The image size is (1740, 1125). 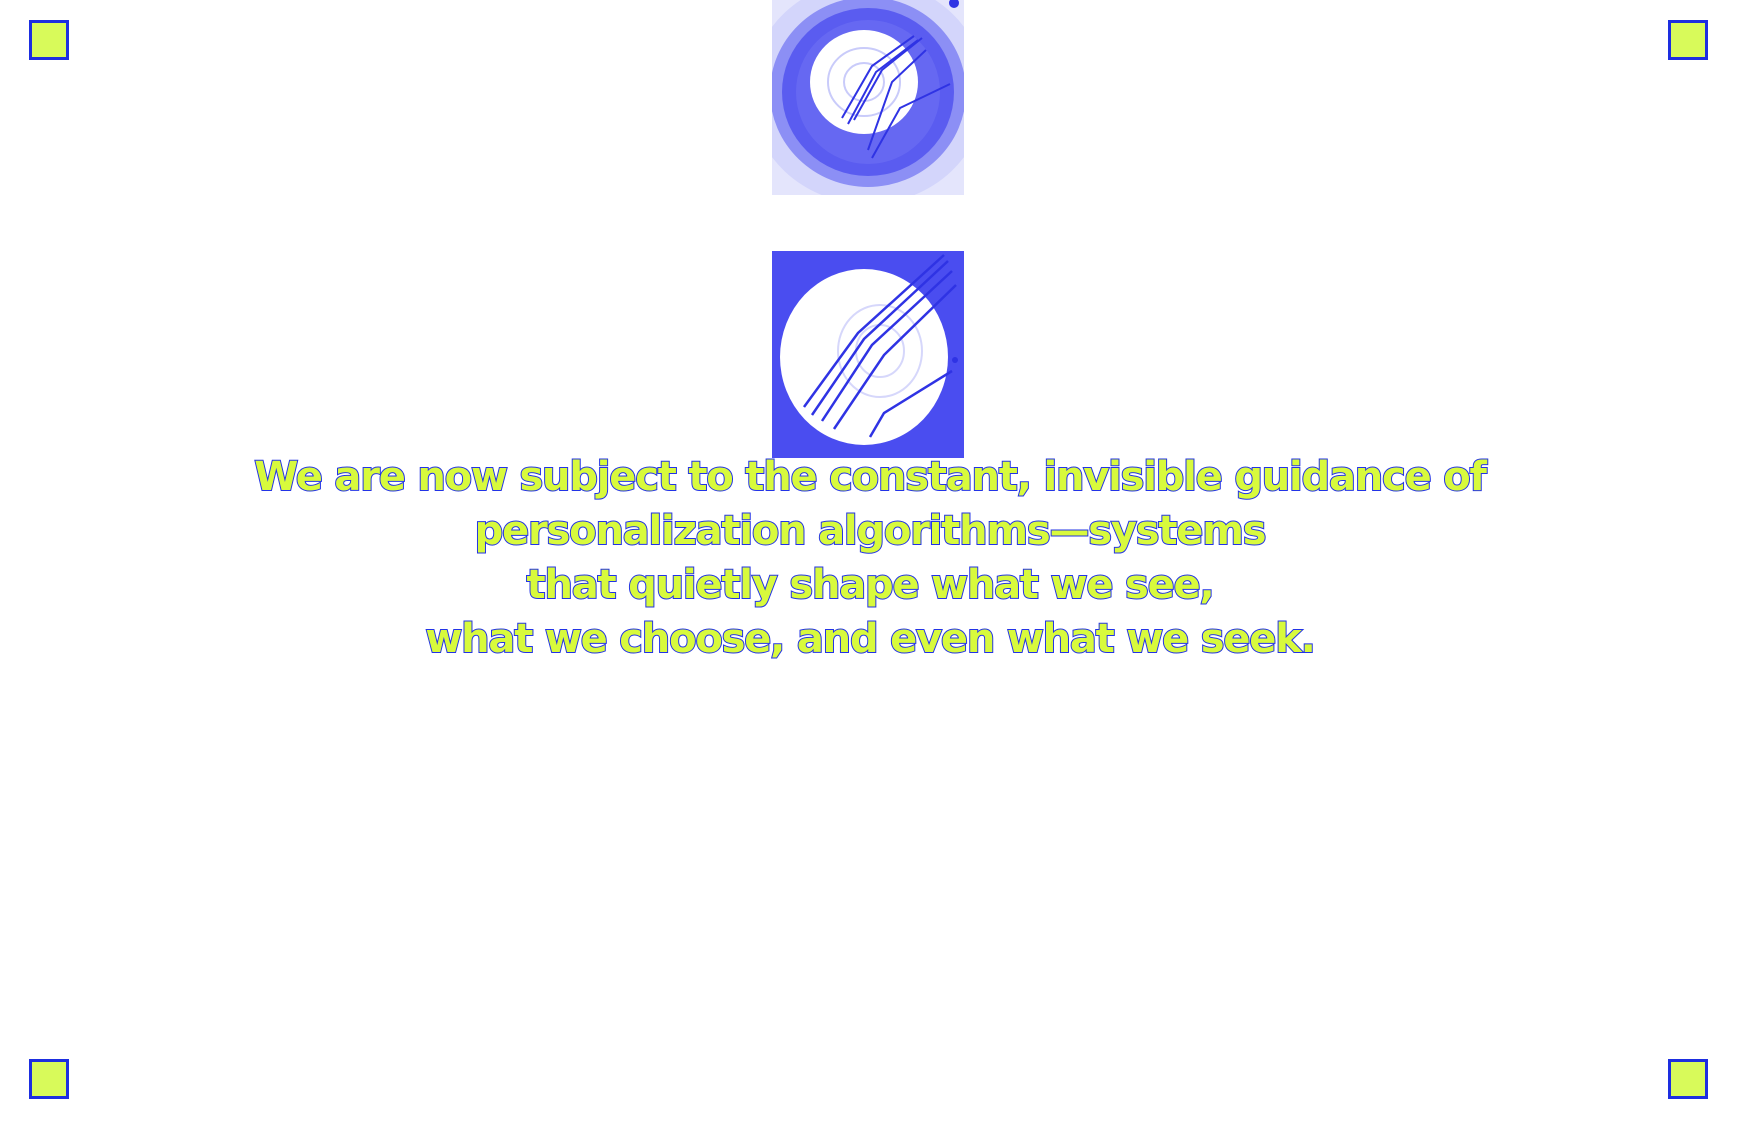 What do you see at coordinates (1688, 40) in the screenshot?
I see `corner-marker-top-right` at bounding box center [1688, 40].